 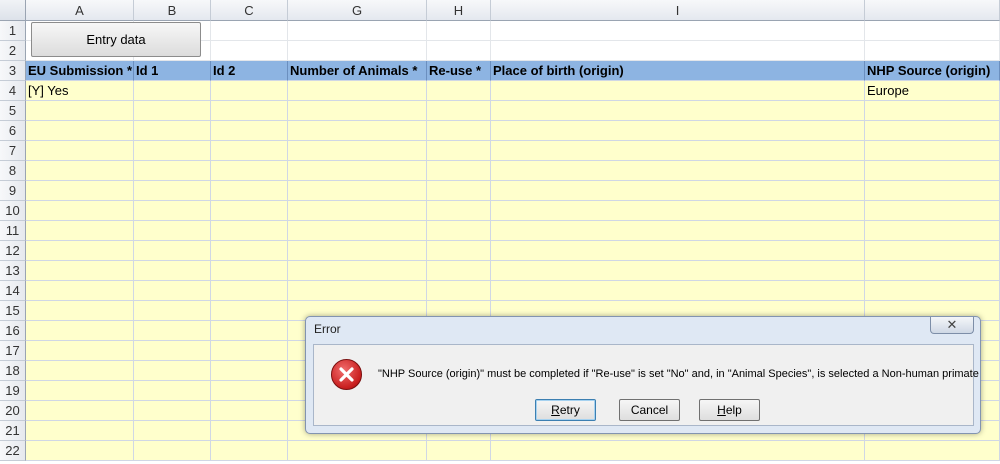 What do you see at coordinates (932, 10) in the screenshot?
I see `column-header` at bounding box center [932, 10].